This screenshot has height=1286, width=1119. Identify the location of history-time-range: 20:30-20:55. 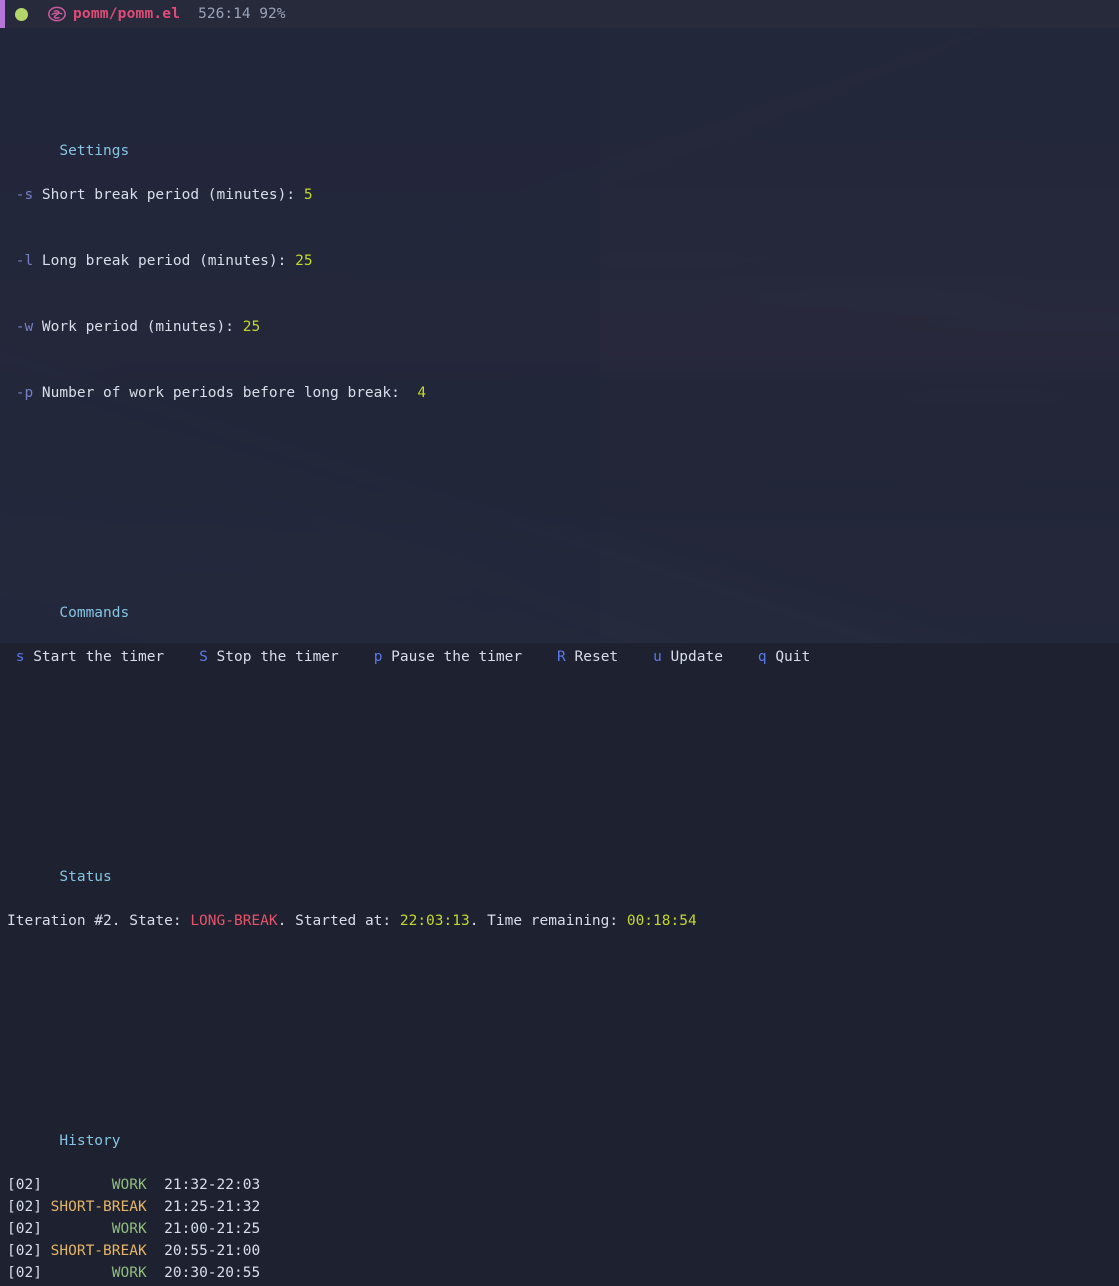
(204, 1273).